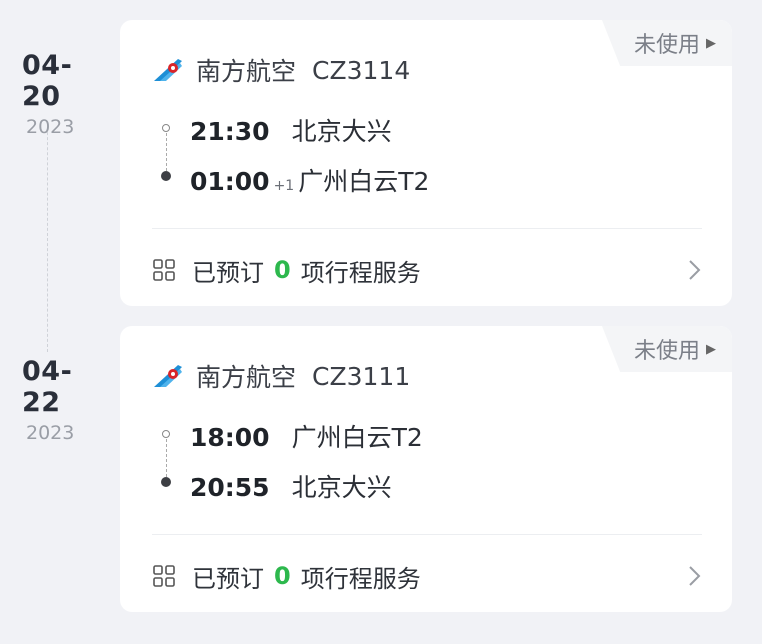  Describe the element at coordinates (230, 131) in the screenshot. I see `departure-time: 21:30` at that location.